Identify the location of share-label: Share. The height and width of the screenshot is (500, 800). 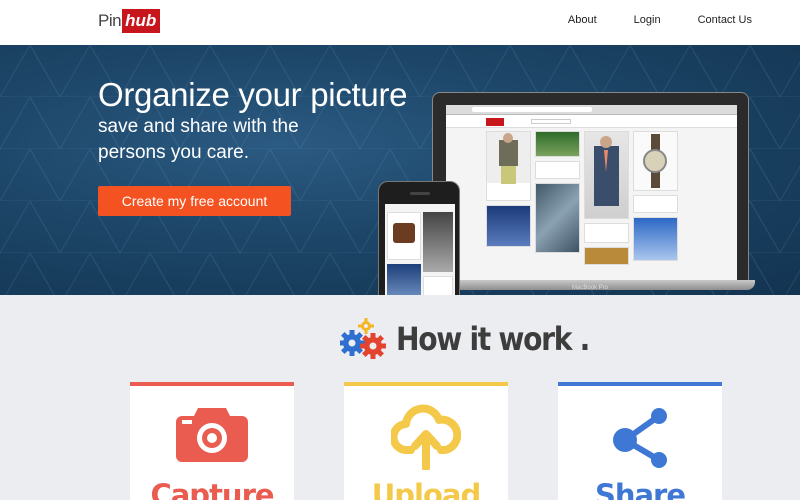
(640, 489).